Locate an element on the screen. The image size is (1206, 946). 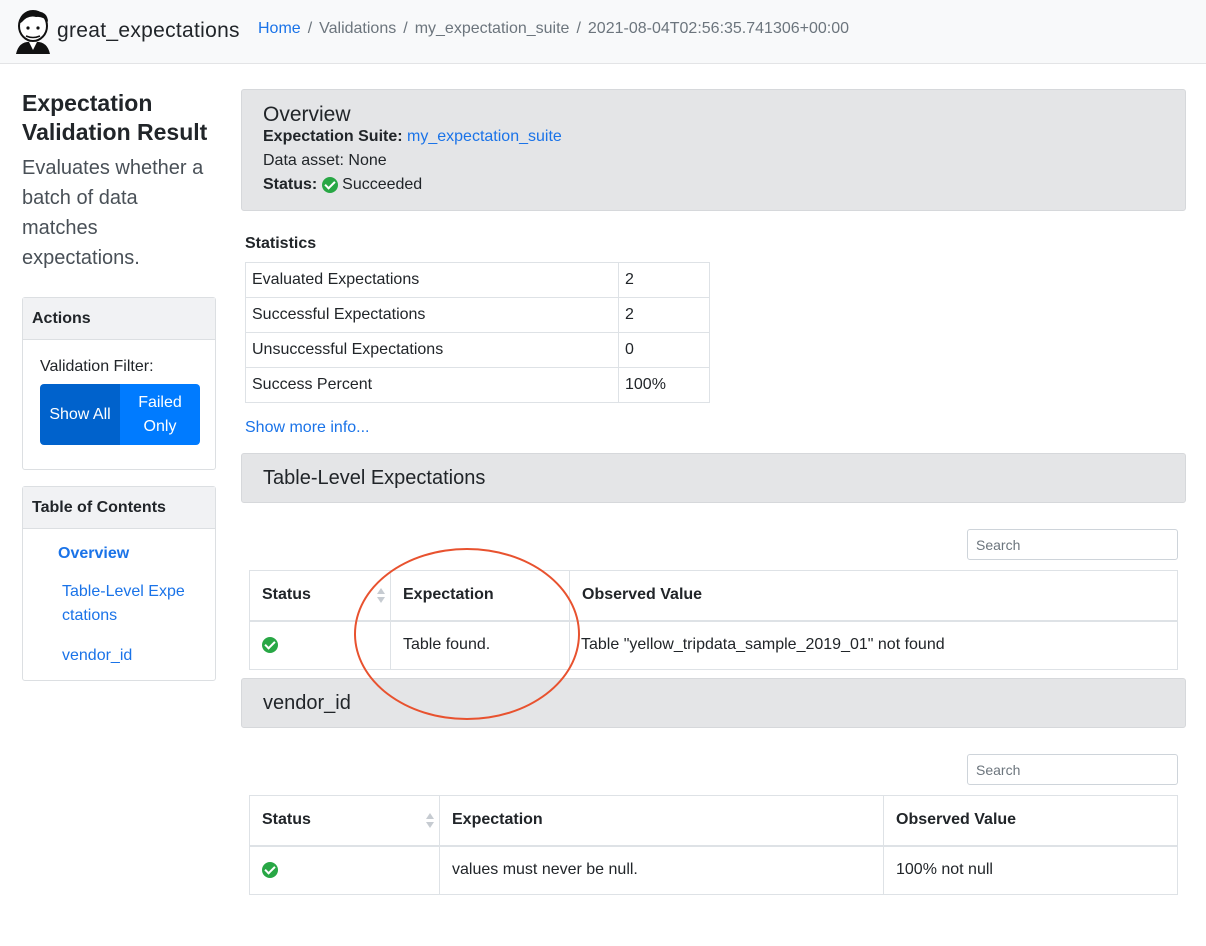
overview-asset-row: Data asset: None is located at coordinates (325, 161).